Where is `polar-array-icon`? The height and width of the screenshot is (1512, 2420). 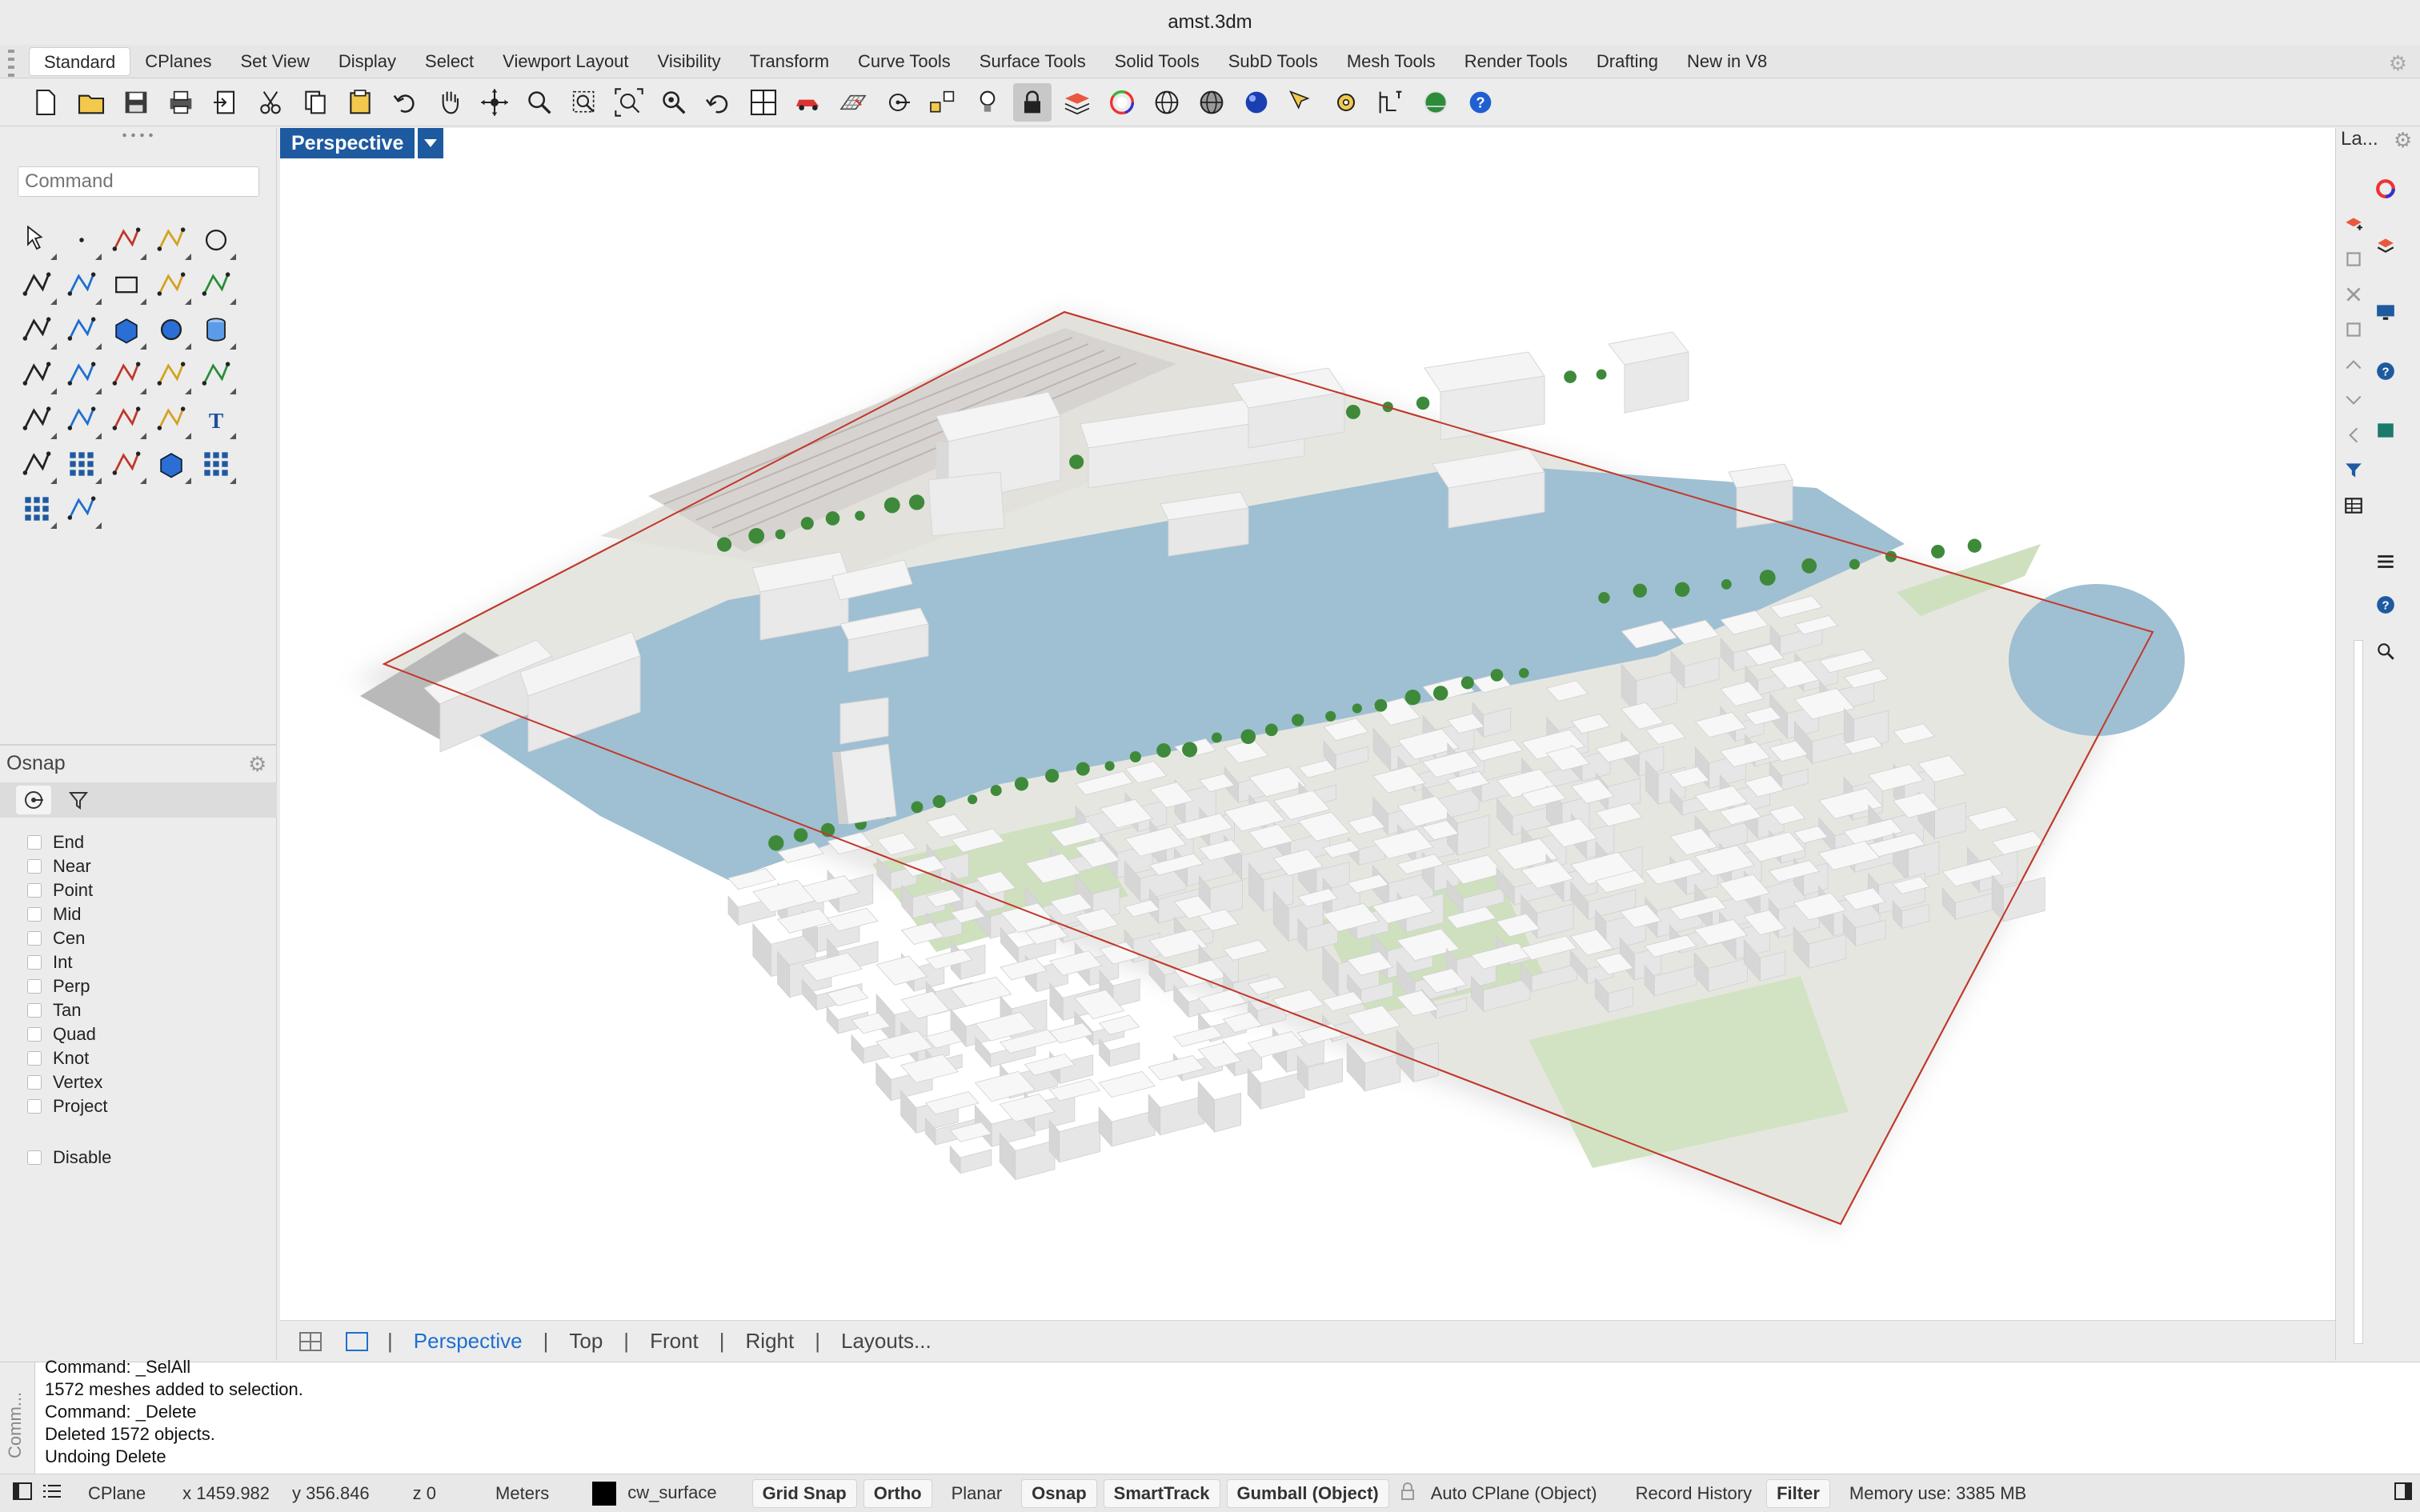
polar-array-icon is located at coordinates (36, 508).